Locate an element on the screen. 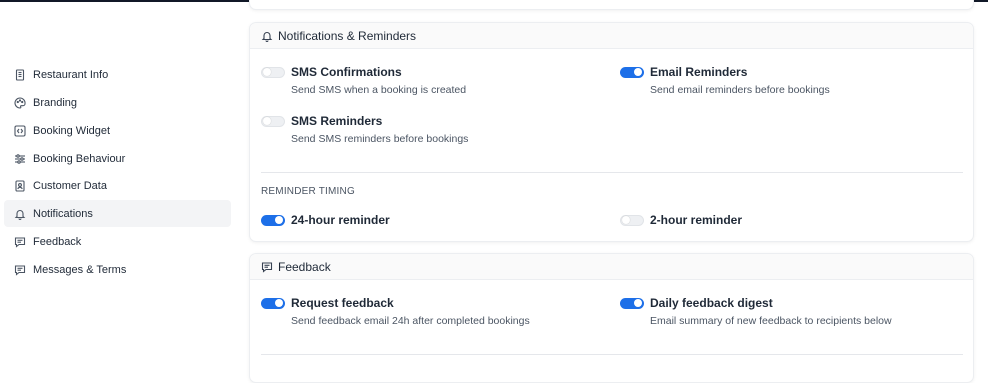  palette-icon is located at coordinates (20, 102).